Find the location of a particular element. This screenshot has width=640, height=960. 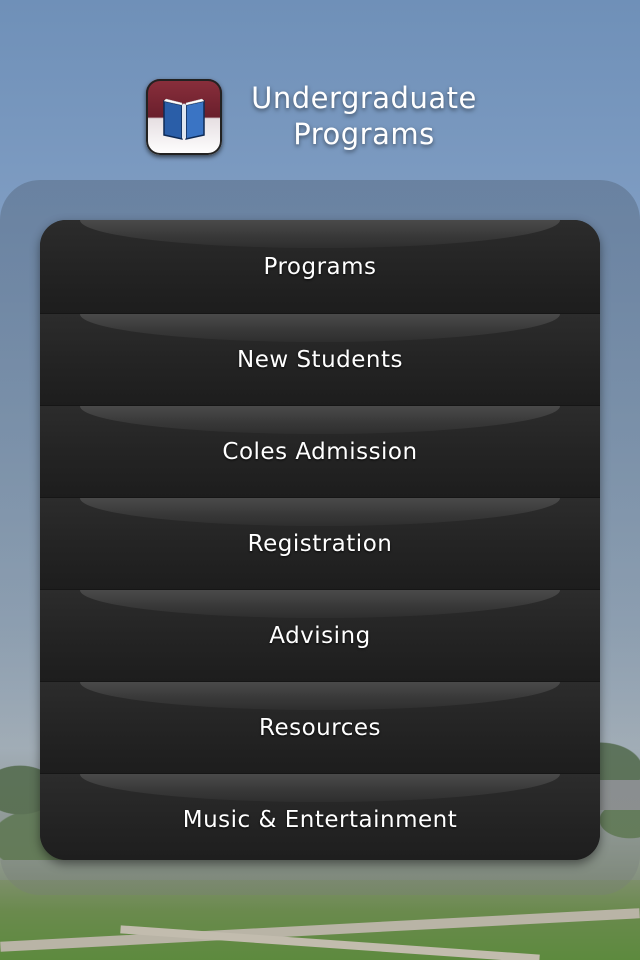

book-icon-graphic is located at coordinates (184, 119).